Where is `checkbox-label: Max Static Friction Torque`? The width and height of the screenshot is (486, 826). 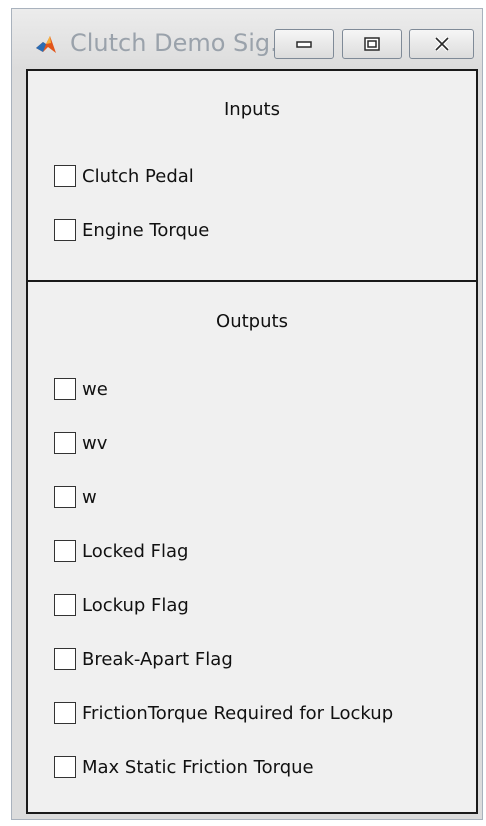 checkbox-label: Max Static Friction Torque is located at coordinates (198, 767).